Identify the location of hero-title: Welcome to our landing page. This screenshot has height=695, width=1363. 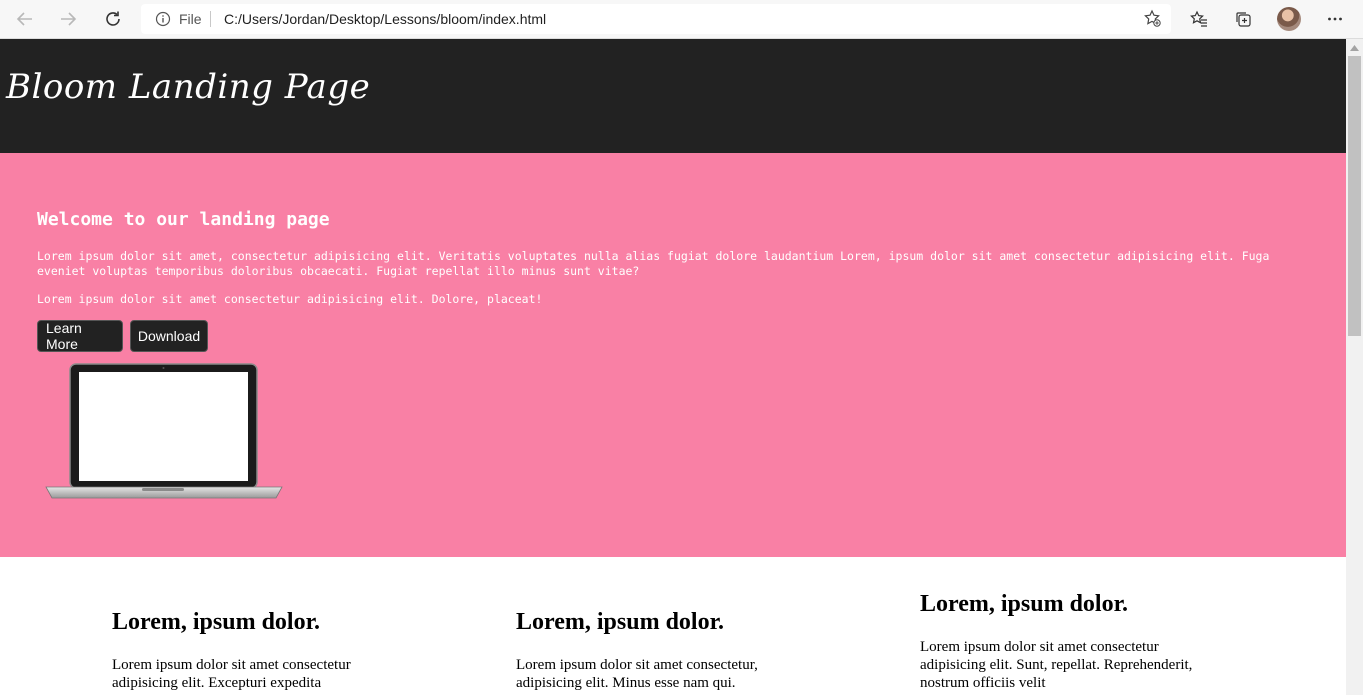
(183, 219).